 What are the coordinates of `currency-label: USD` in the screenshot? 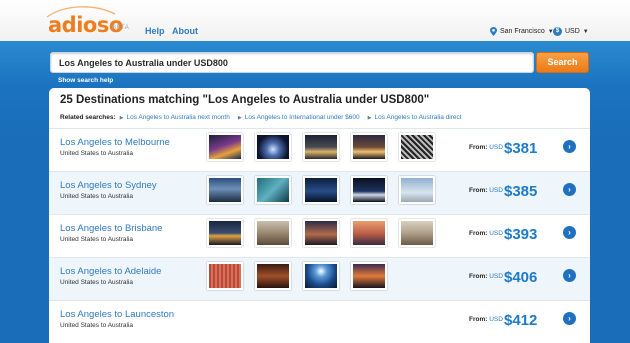 It's located at (572, 31).